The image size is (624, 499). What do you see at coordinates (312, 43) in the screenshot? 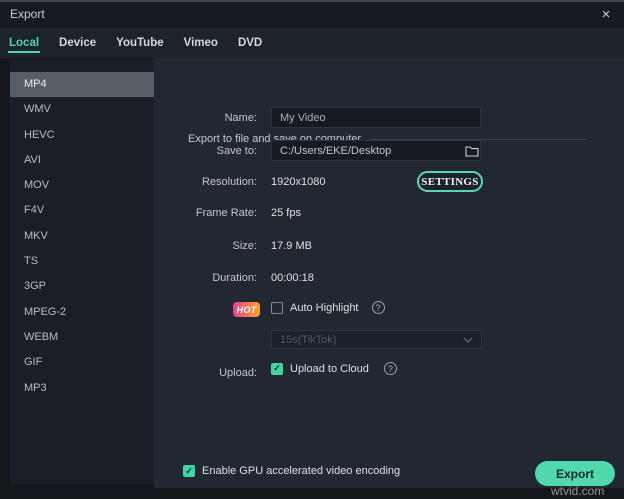
I see `tab-bar: Local Device YouTube Vimeo DVD` at bounding box center [312, 43].